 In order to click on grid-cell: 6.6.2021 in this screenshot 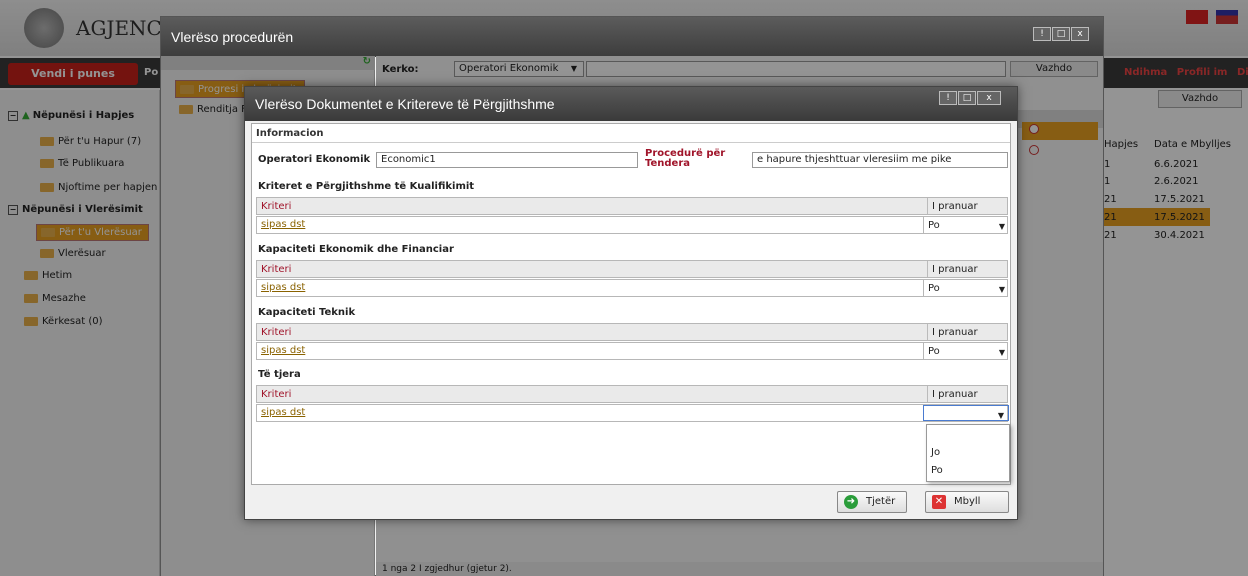, I will do `click(1176, 164)`.